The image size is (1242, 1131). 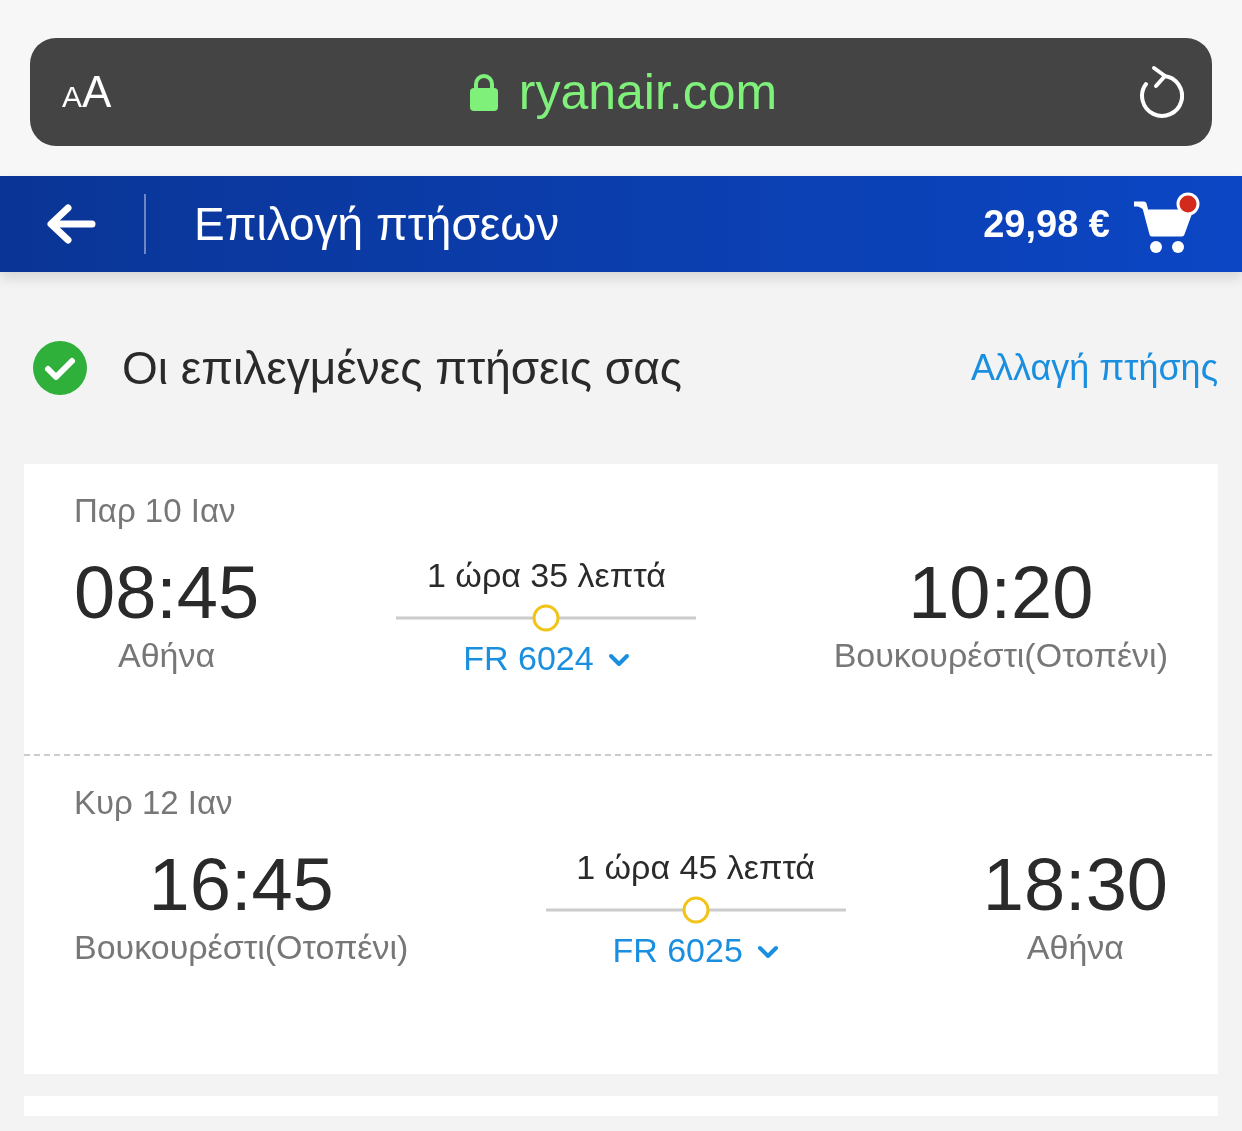 What do you see at coordinates (483, 92) in the screenshot?
I see `lock-icon` at bounding box center [483, 92].